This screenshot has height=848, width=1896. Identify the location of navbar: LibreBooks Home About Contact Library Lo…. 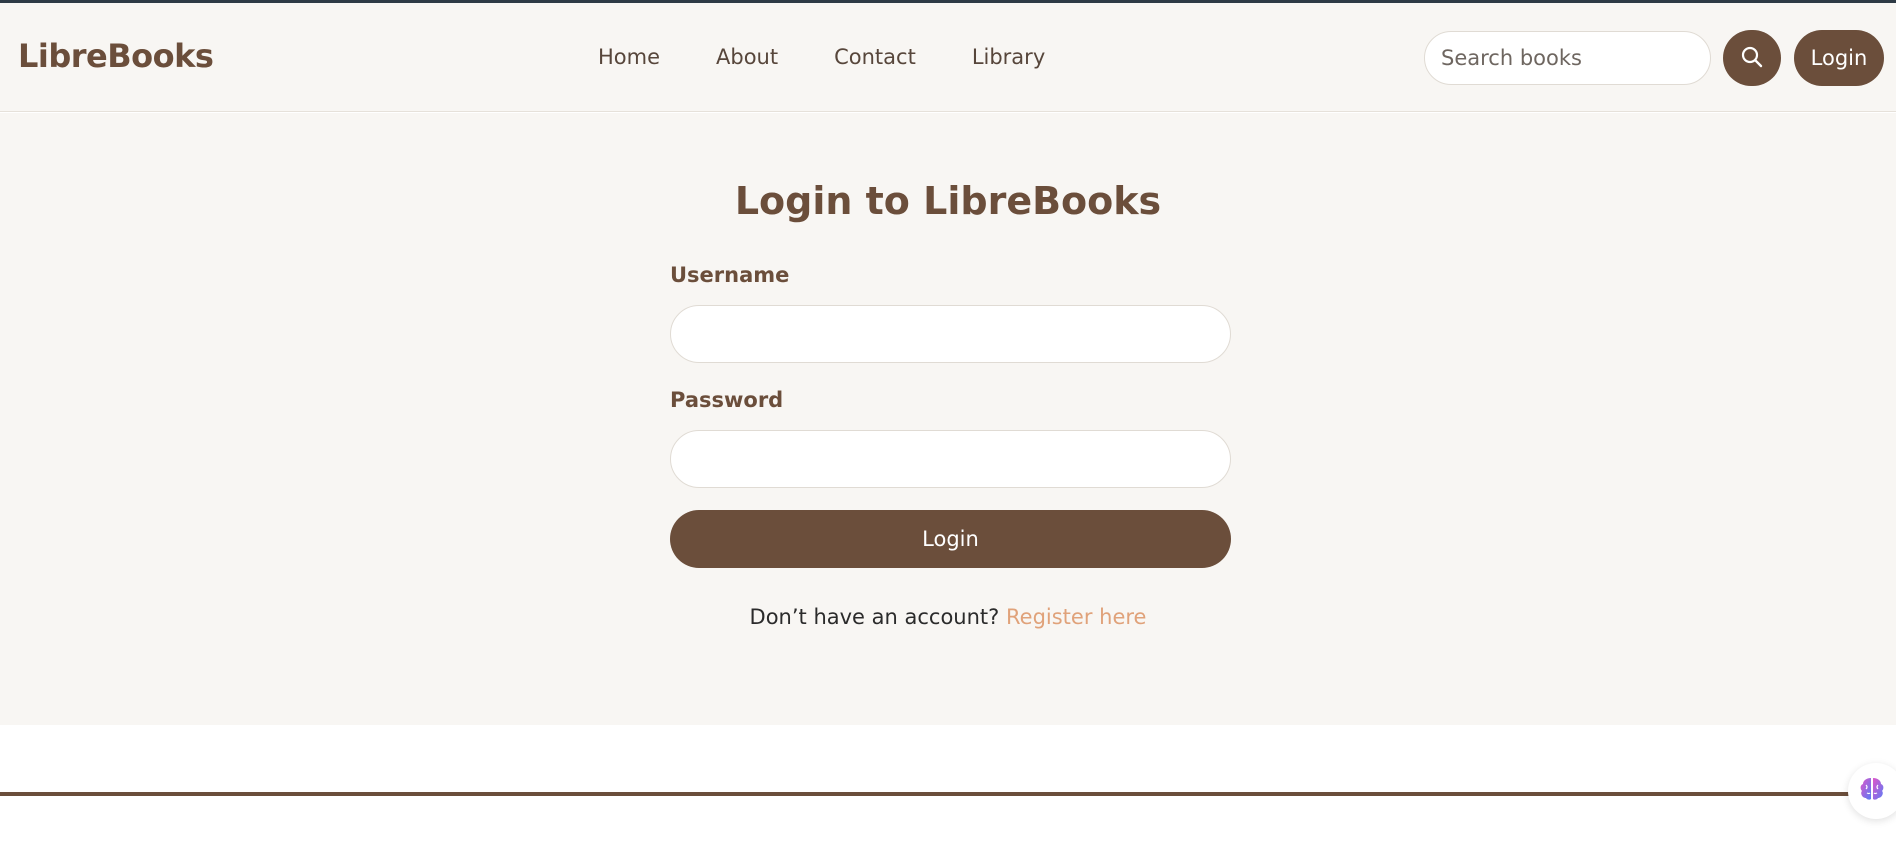
(948, 57).